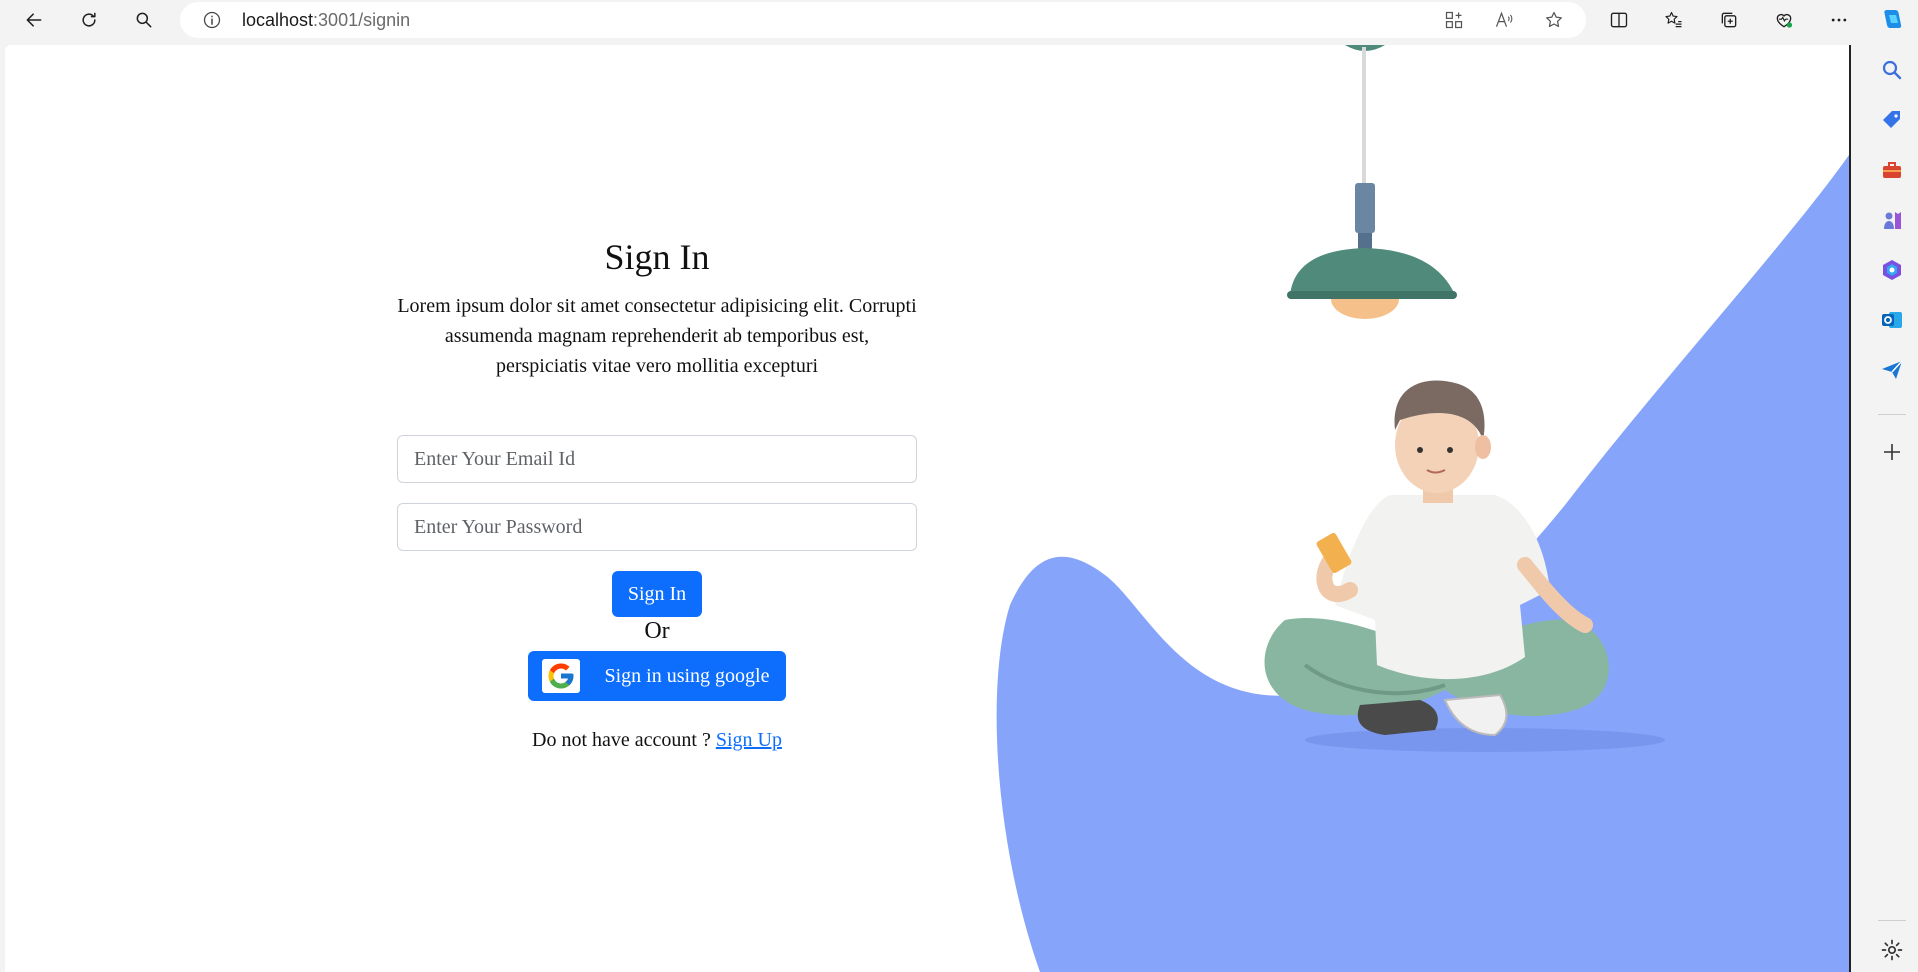 The height and width of the screenshot is (972, 1918). I want to click on heart-pulse-icon, so click(1784, 20).